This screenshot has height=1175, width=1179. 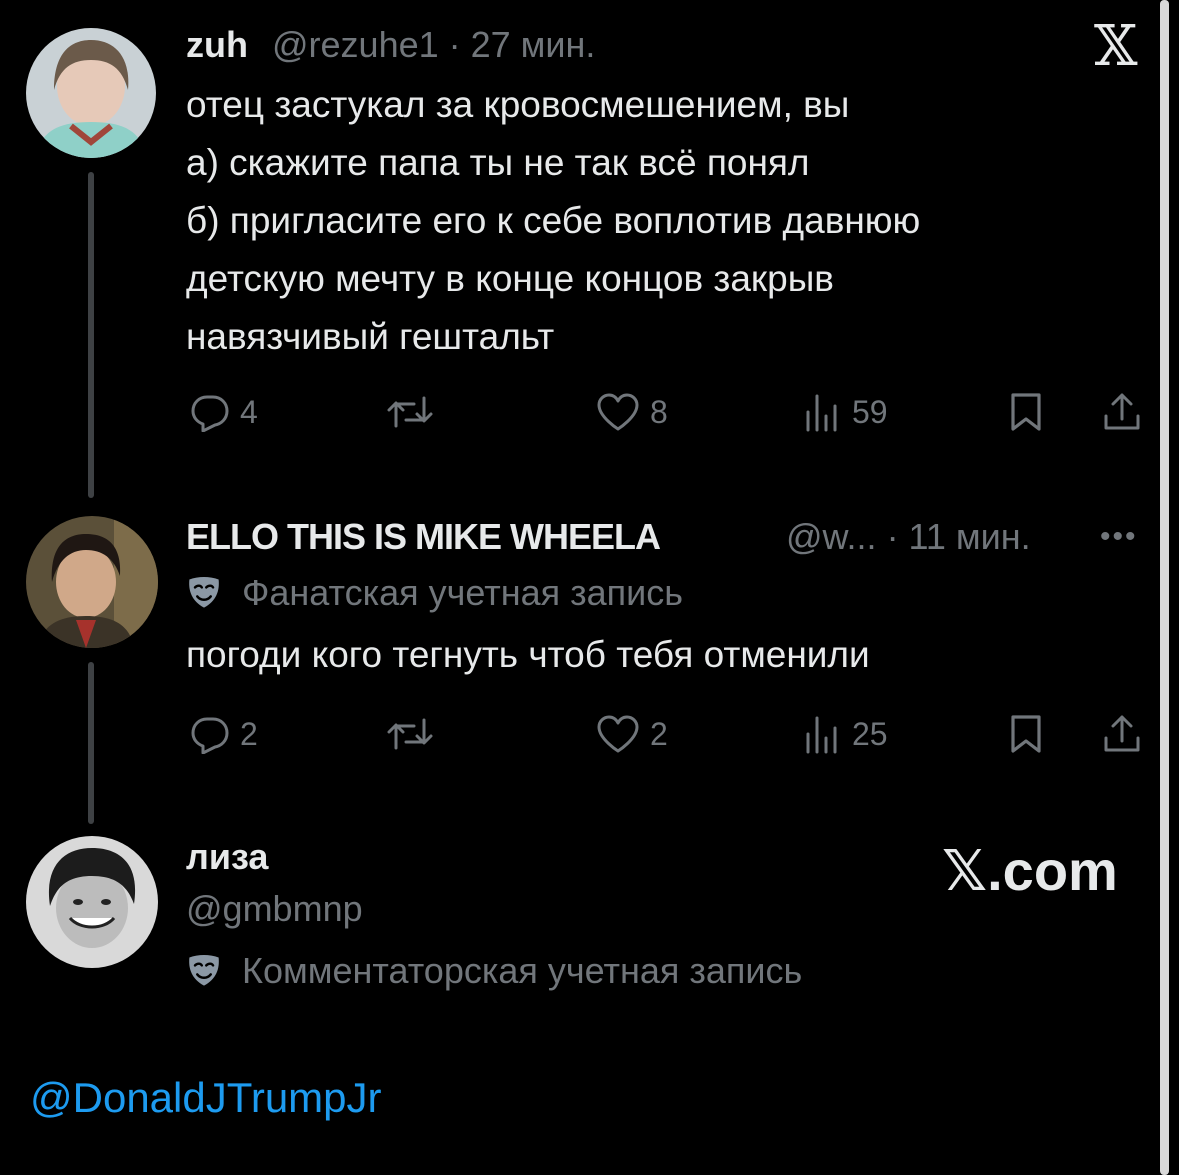 I want to click on tweet1-views-button: 59, so click(x=845, y=412).